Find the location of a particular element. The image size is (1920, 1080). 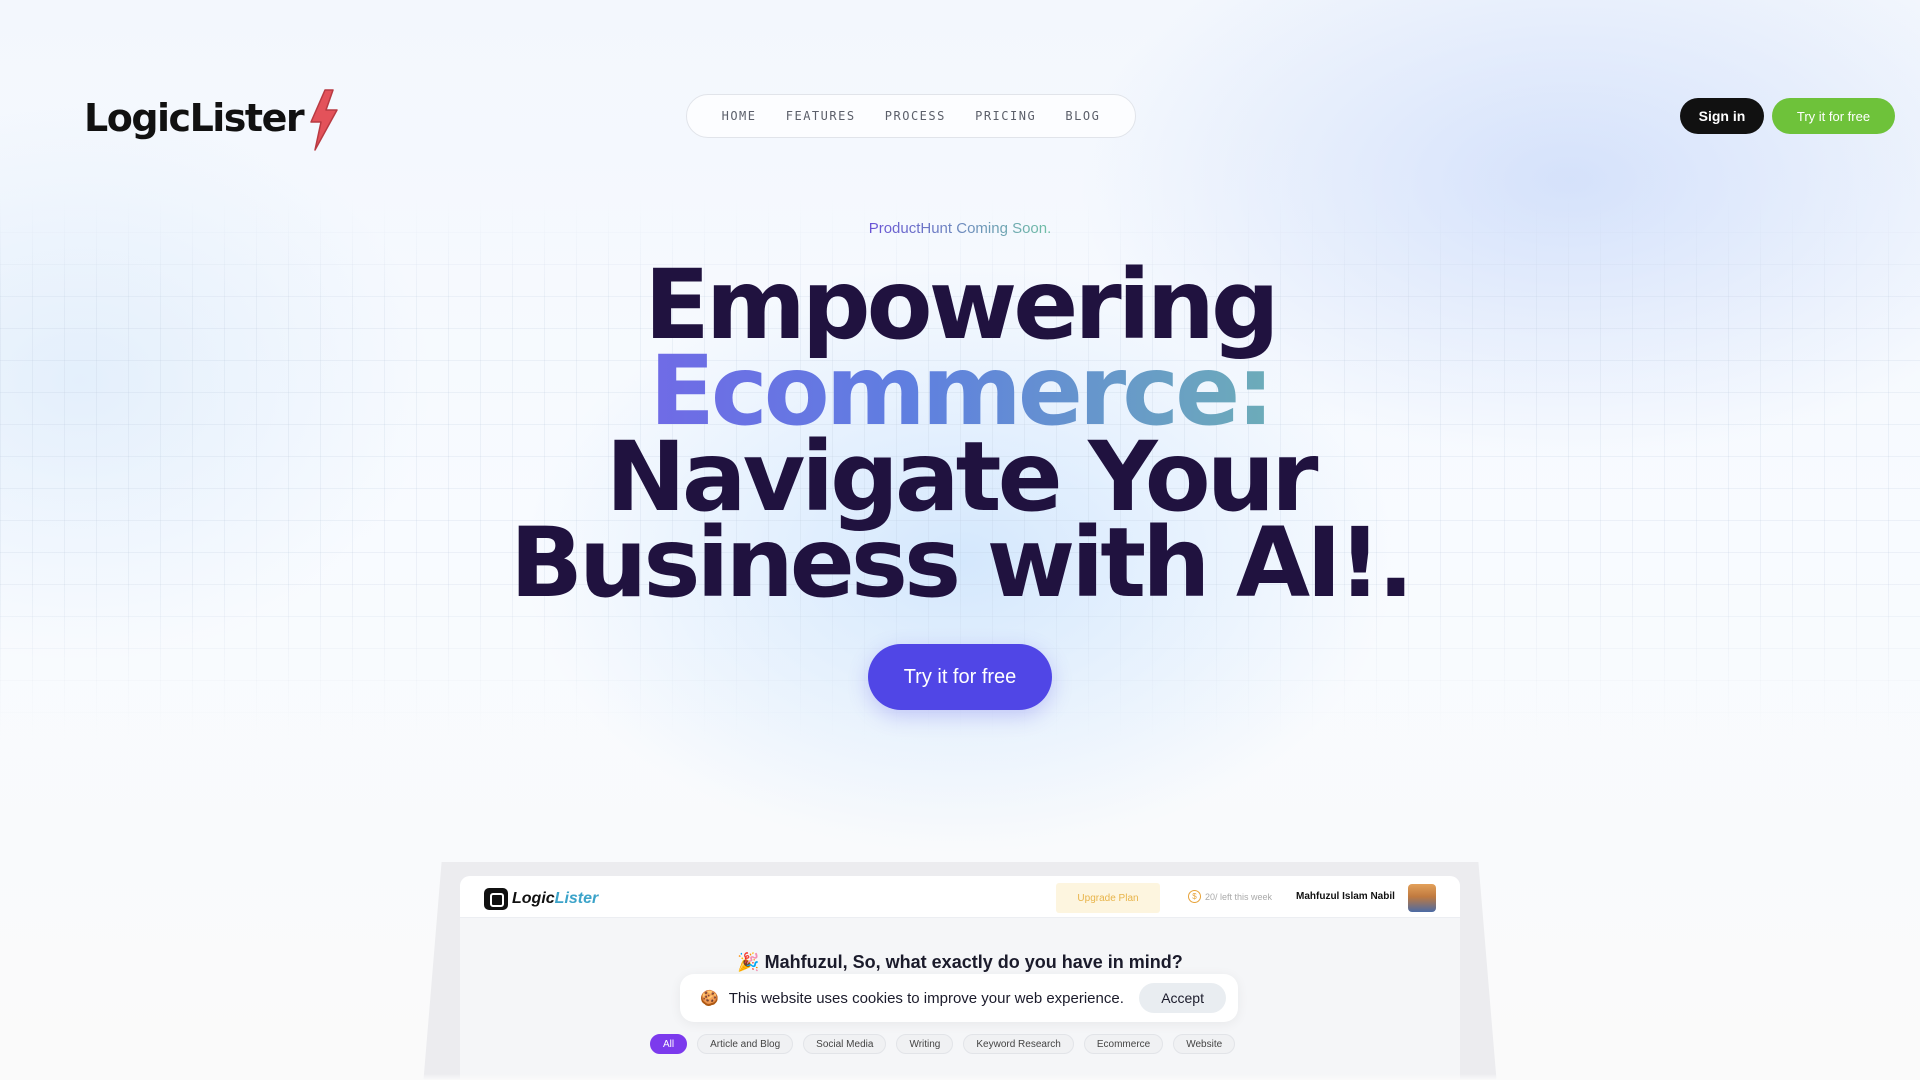

lightning-bolt-icon is located at coordinates (324, 120).